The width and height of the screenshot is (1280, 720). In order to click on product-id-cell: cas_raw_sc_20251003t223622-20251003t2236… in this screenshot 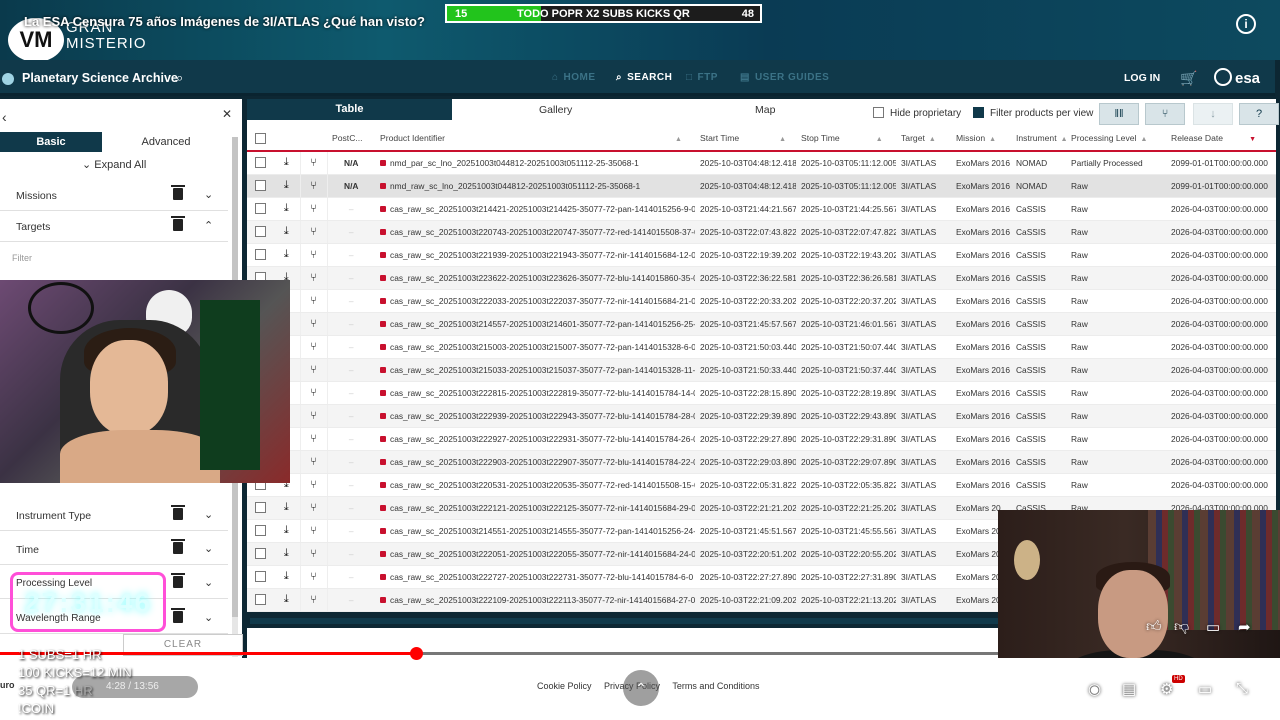, I will do `click(535, 278)`.